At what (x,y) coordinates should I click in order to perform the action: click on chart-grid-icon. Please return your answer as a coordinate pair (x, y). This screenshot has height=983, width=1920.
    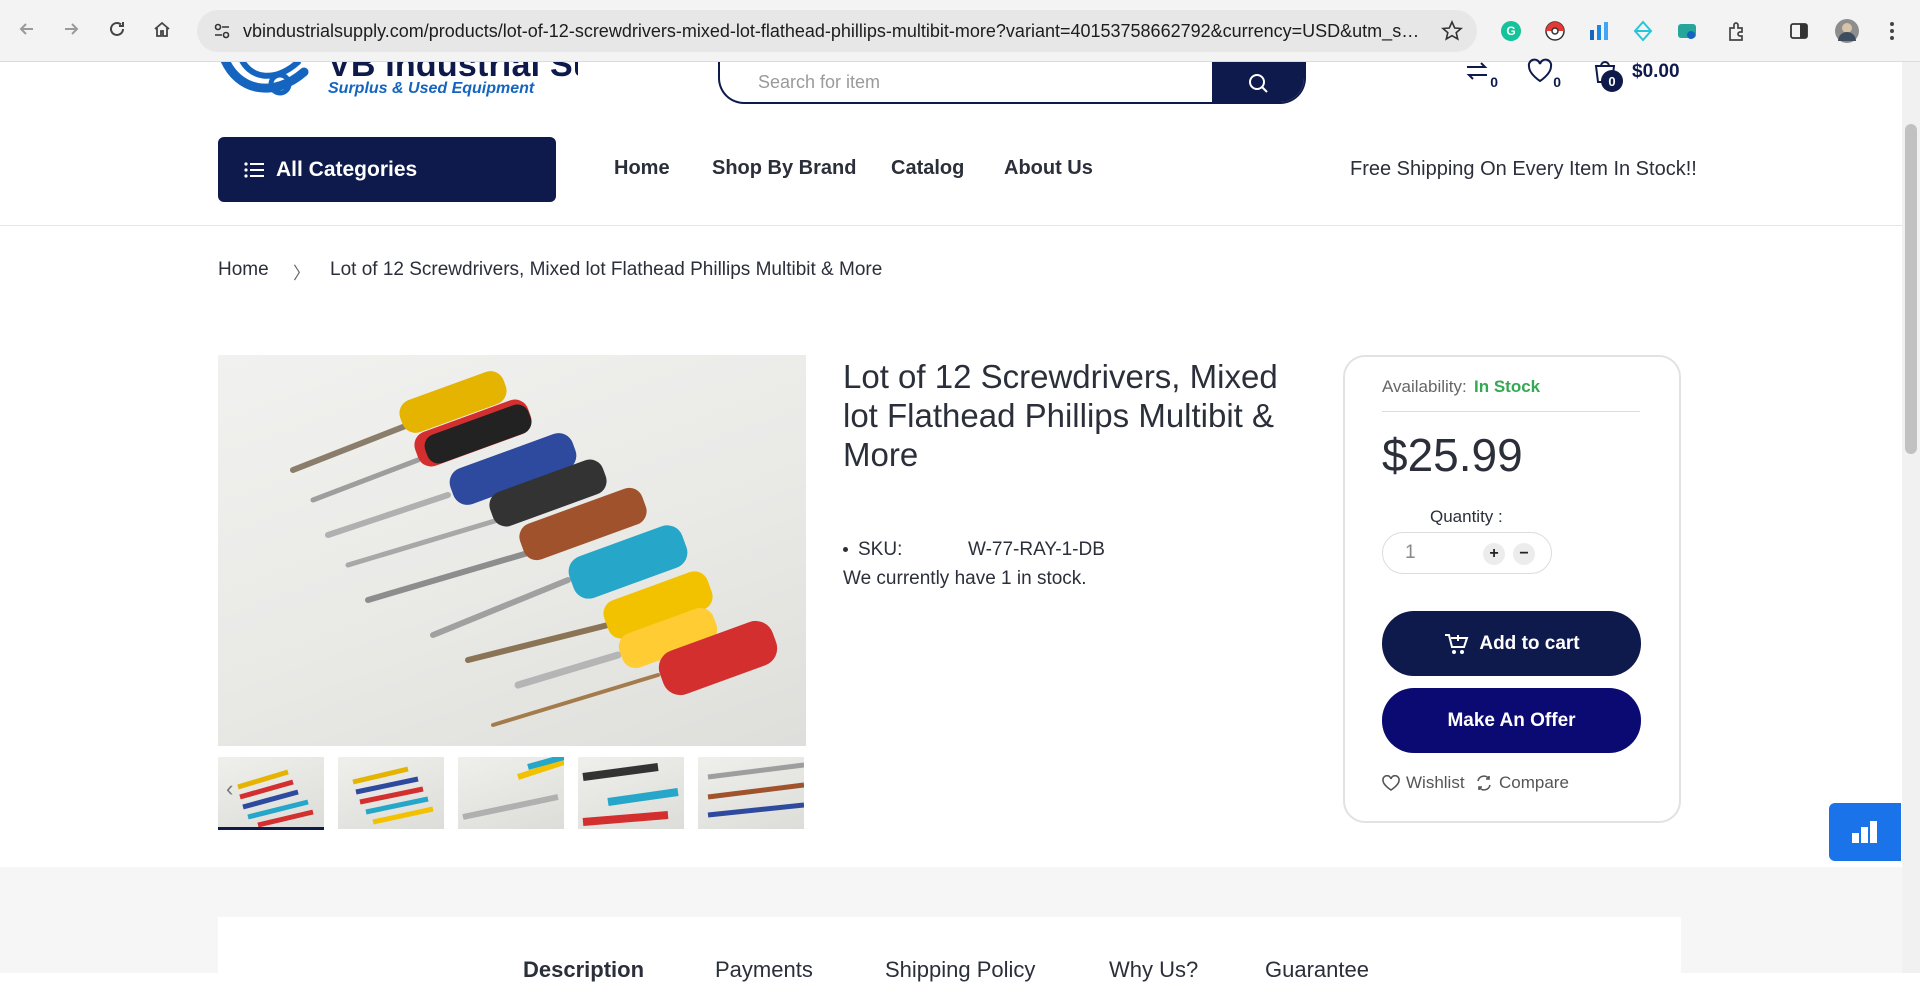
    Looking at the image, I should click on (1864, 832).